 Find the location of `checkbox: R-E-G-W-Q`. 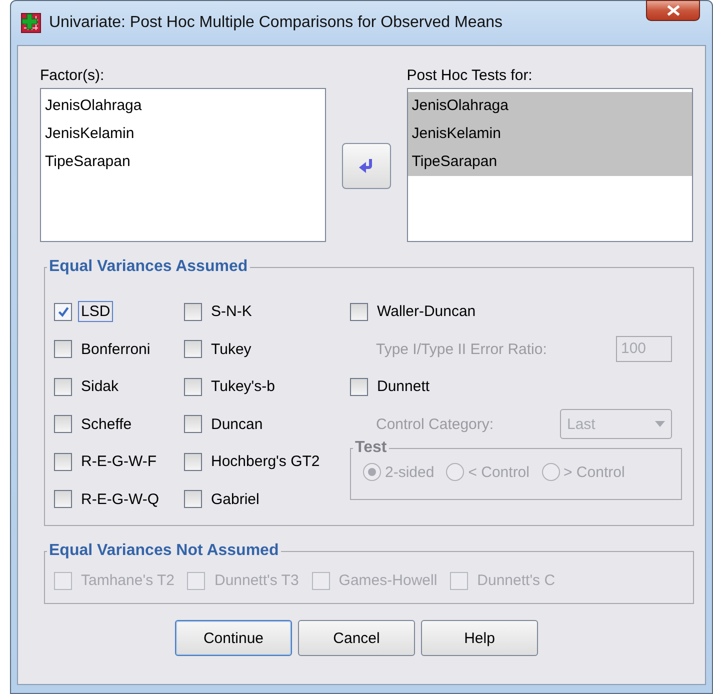

checkbox: R-E-G-W-Q is located at coordinates (119, 499).